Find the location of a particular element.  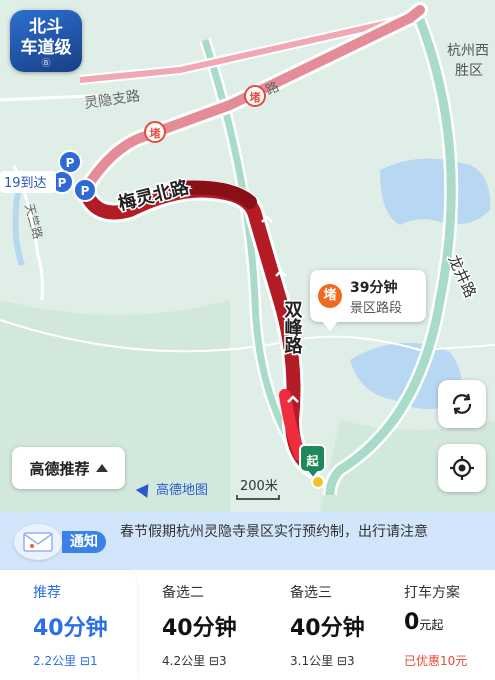

refresh-button is located at coordinates (462, 404).